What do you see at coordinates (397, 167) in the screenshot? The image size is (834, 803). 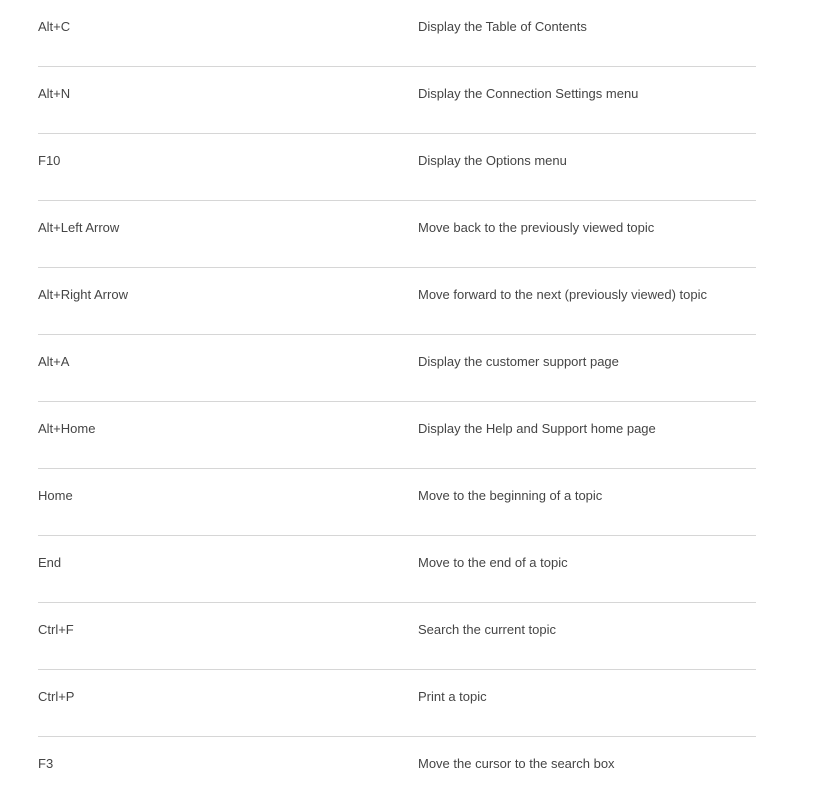 I see `table-row: F10 Display the Options menu` at bounding box center [397, 167].